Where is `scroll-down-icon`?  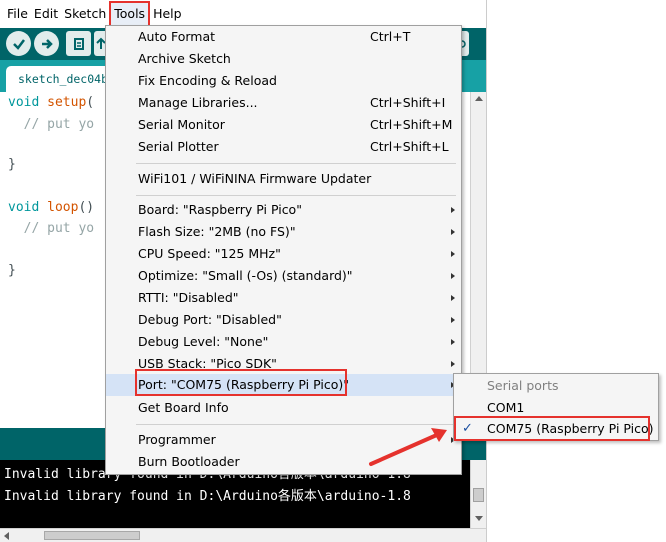
scroll-down-icon is located at coordinates (479, 518).